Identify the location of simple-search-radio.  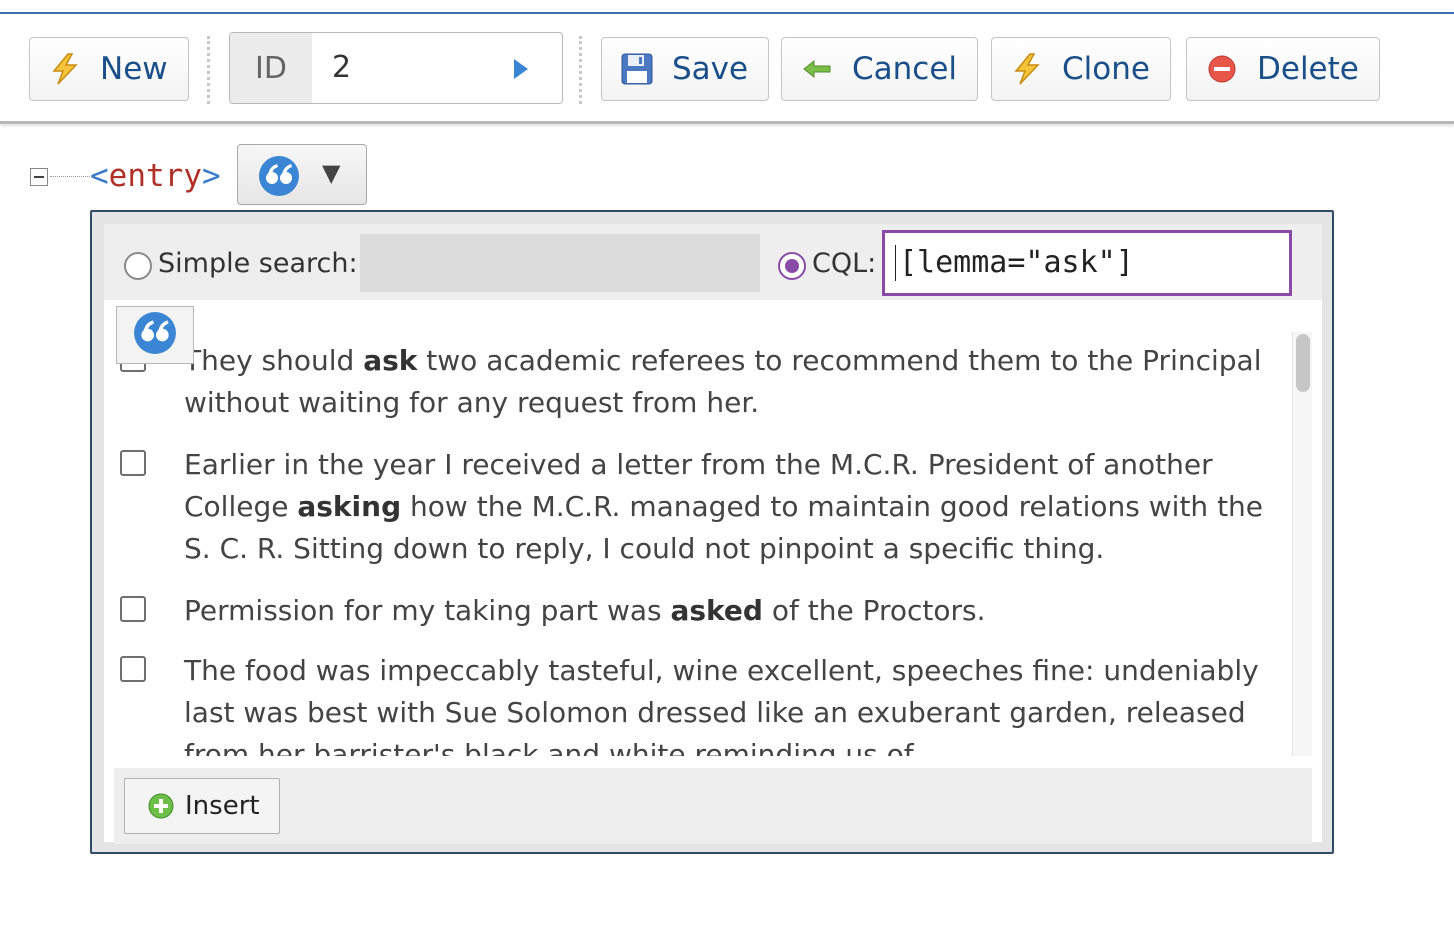
(138, 266).